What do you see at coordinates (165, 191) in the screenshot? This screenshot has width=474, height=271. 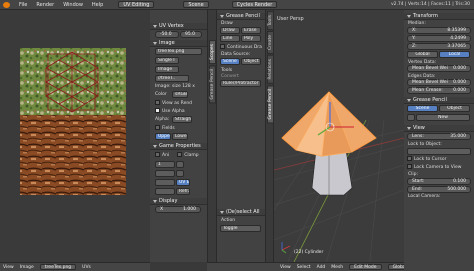 I see `tiles-field` at bounding box center [165, 191].